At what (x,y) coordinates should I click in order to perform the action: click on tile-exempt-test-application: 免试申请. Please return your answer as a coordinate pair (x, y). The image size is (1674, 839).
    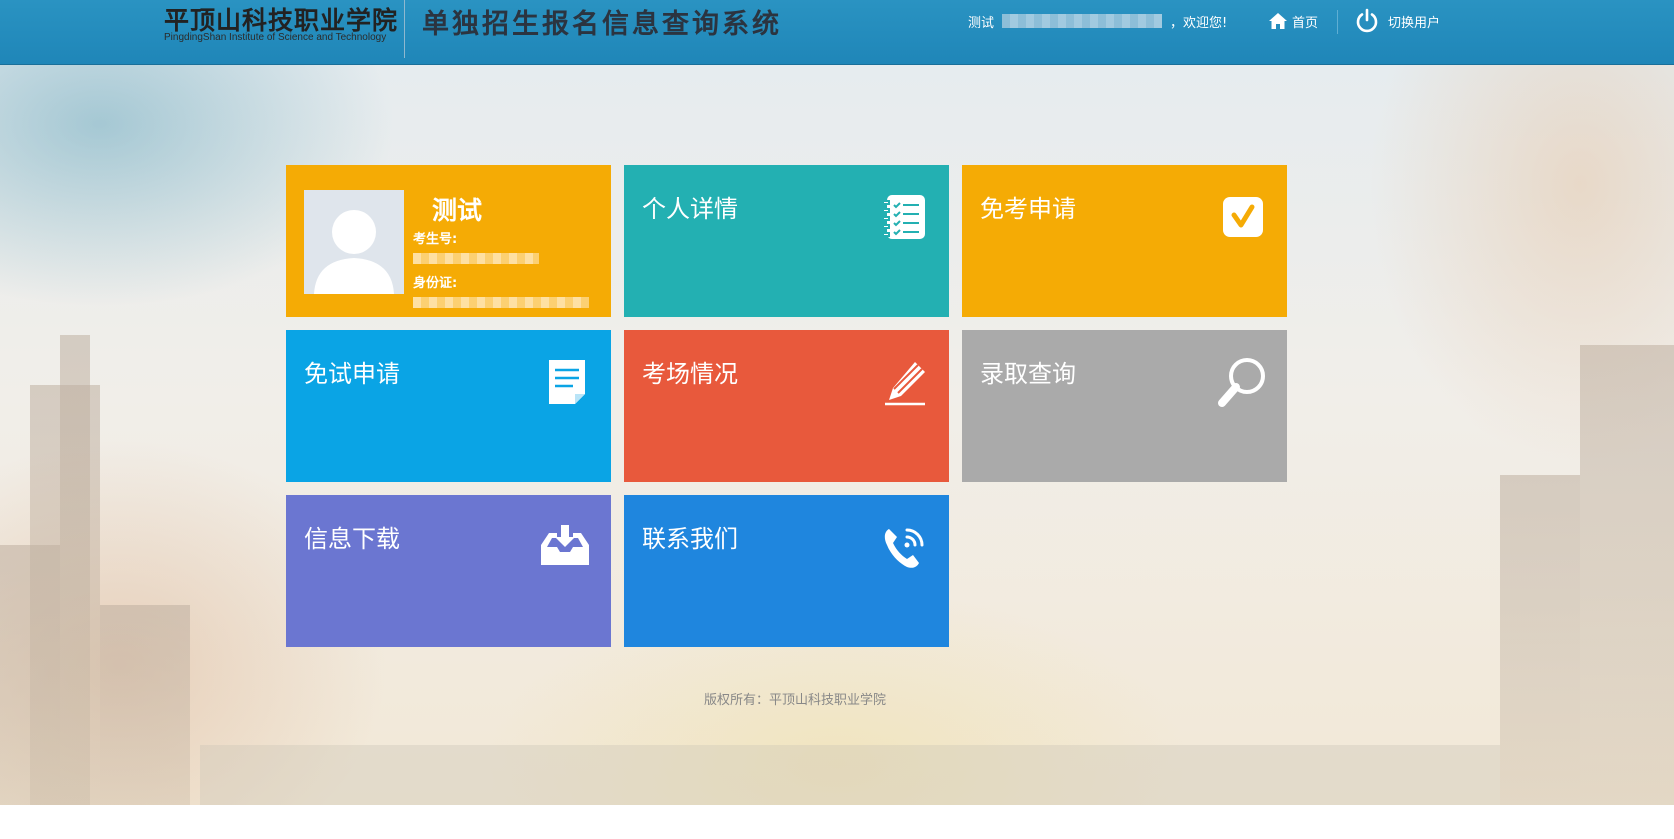
    Looking at the image, I should click on (448, 406).